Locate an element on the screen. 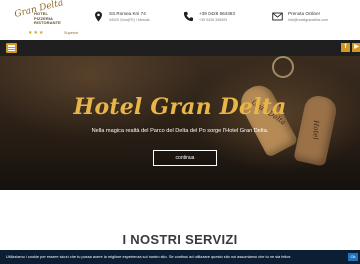 The width and height of the screenshot is (360, 264). phone-line-2: +39 0426 345009 is located at coordinates (213, 20).